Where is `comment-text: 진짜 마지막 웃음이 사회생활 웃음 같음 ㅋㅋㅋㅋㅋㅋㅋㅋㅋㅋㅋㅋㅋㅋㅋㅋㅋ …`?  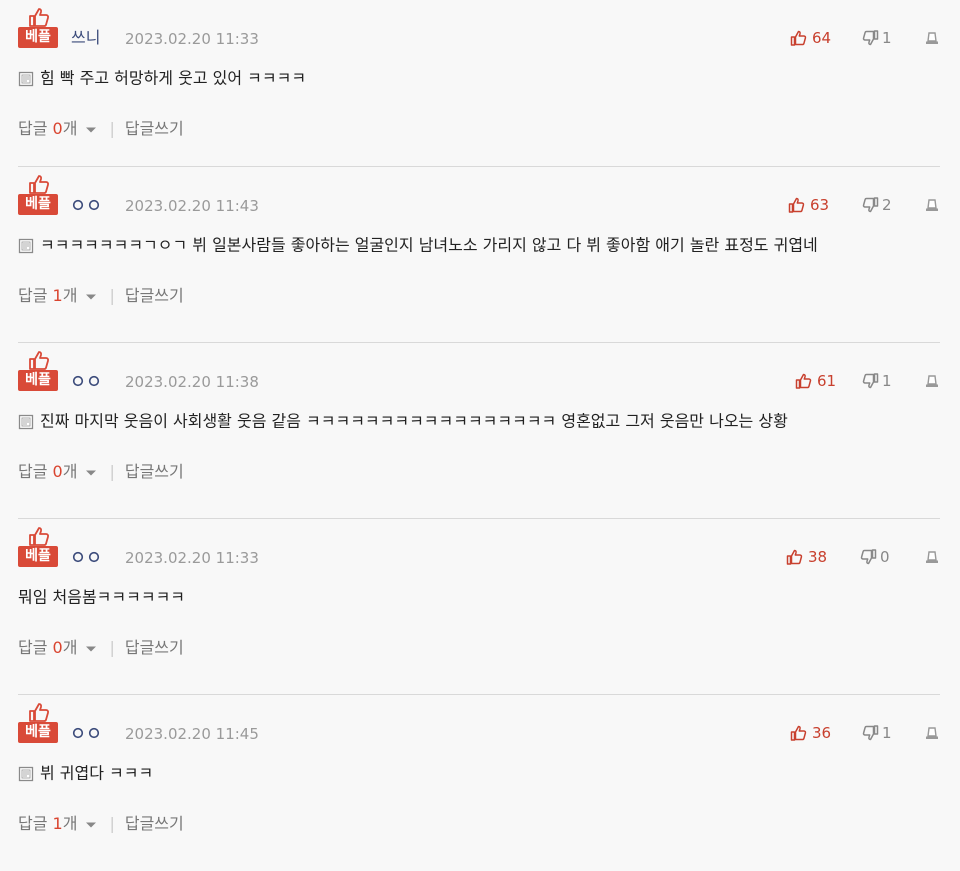
comment-text: 진짜 마지막 웃음이 사회생활 웃음 같음 ㅋㅋㅋㅋㅋㅋㅋㅋㅋㅋㅋㅋㅋㅋㅋㅋㅋ … is located at coordinates (414, 421).